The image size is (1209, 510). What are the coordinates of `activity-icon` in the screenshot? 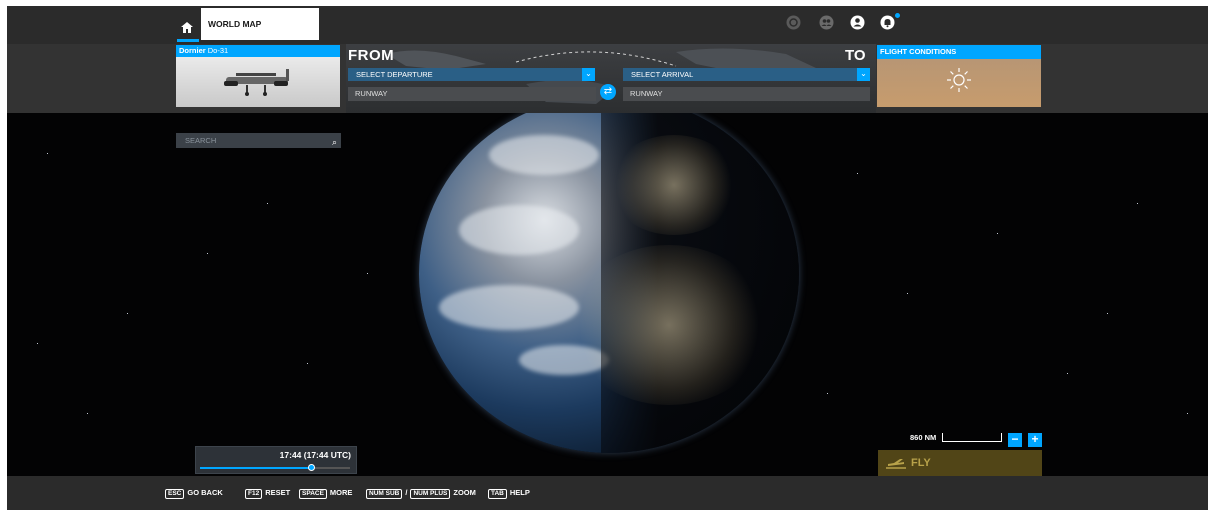 It's located at (793, 22).